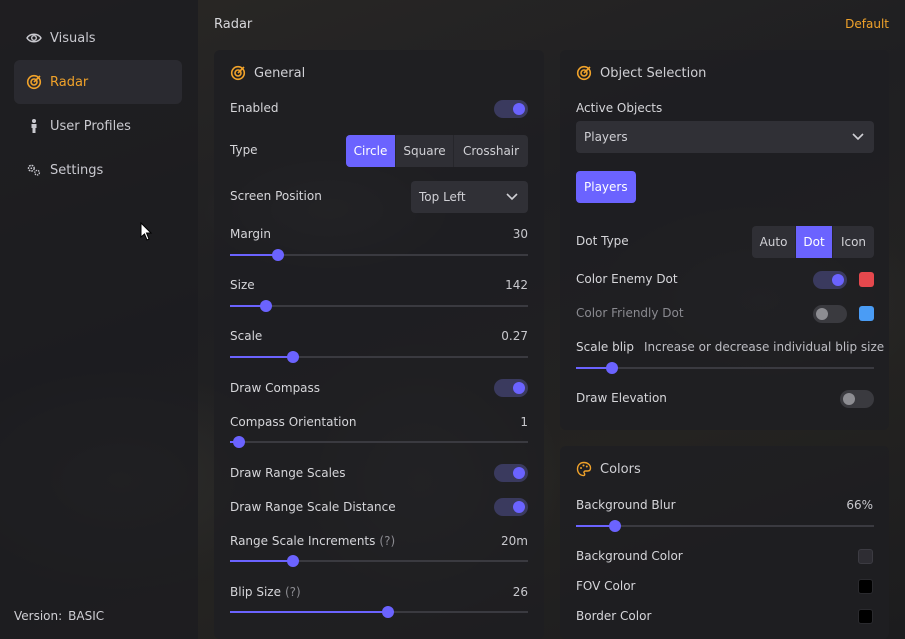 This screenshot has height=639, width=905. Describe the element at coordinates (275, 388) in the screenshot. I see `draw-compass-label: Draw Compass` at that location.